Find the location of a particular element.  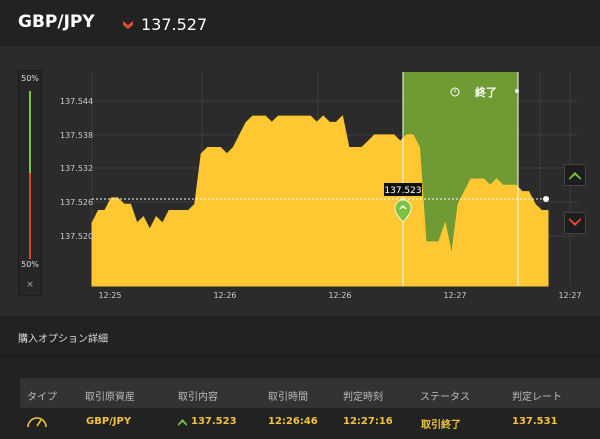

y-tick-label: 137.526 is located at coordinates (76, 202).